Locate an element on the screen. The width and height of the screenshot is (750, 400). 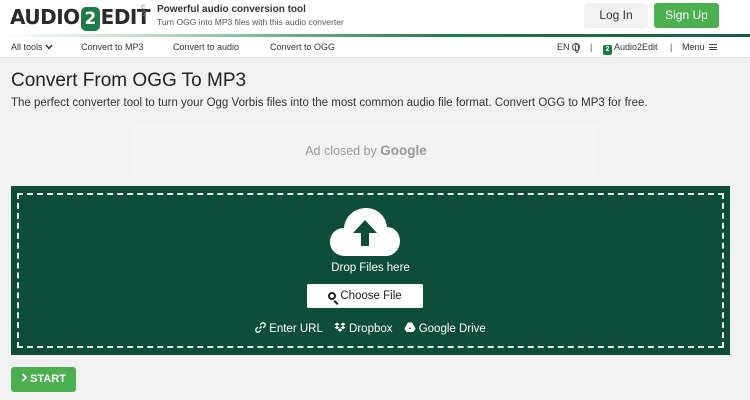
hamburger-icon is located at coordinates (713, 47).